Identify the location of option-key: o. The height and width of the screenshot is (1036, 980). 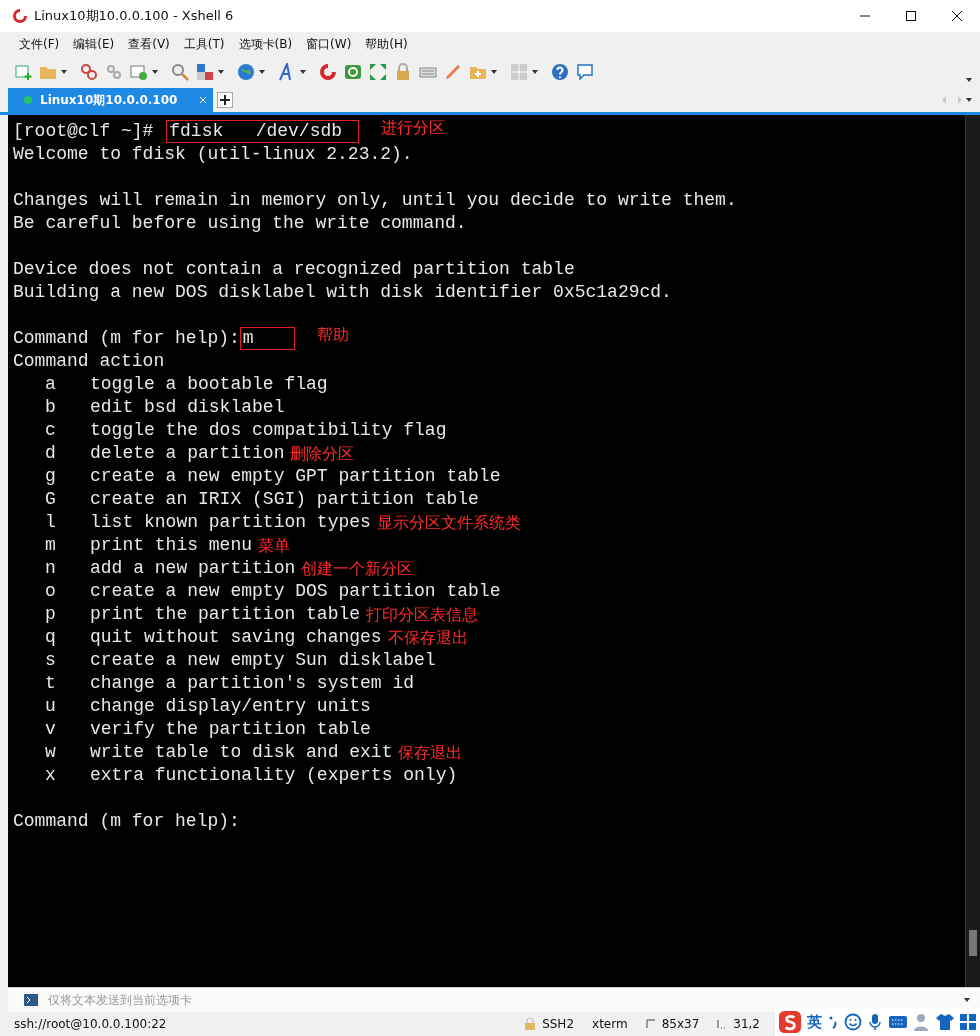
(45, 591).